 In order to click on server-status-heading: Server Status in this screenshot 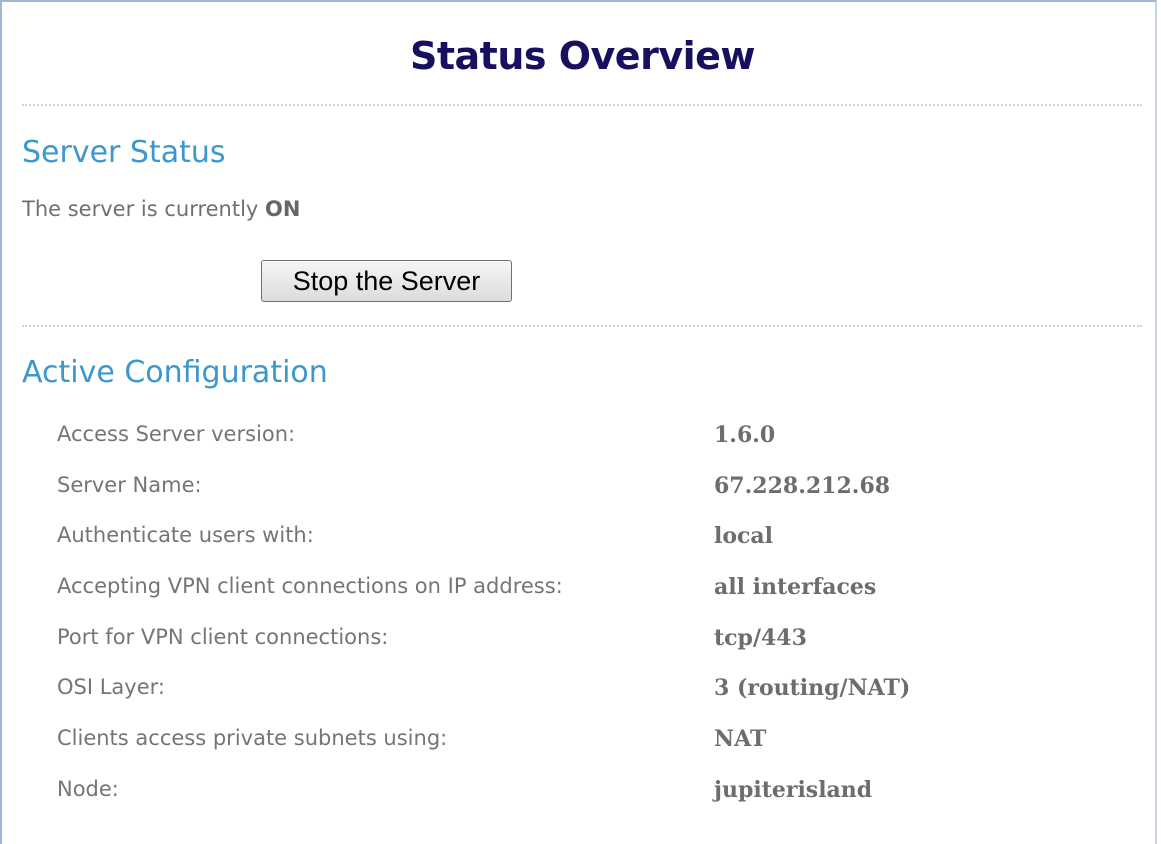, I will do `click(124, 152)`.